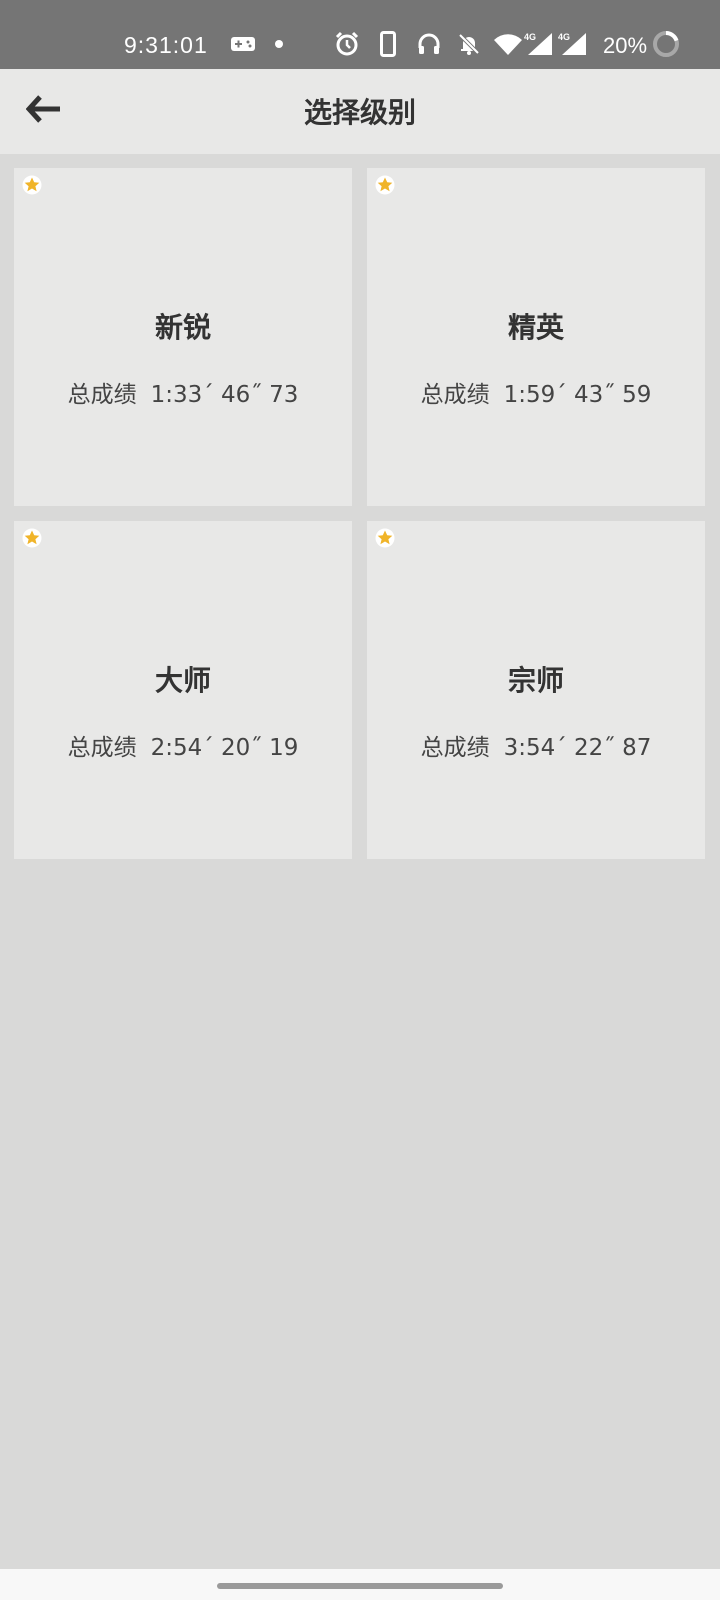 The height and width of the screenshot is (1600, 720). What do you see at coordinates (508, 44) in the screenshot?
I see `wifi-icon` at bounding box center [508, 44].